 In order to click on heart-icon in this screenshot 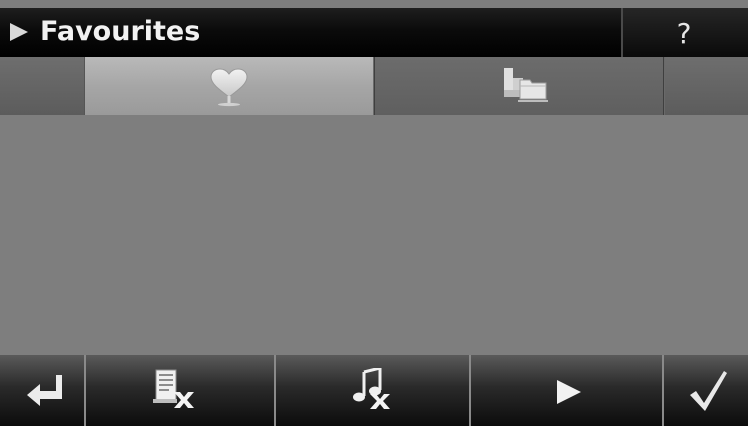, I will do `click(229, 87)`.